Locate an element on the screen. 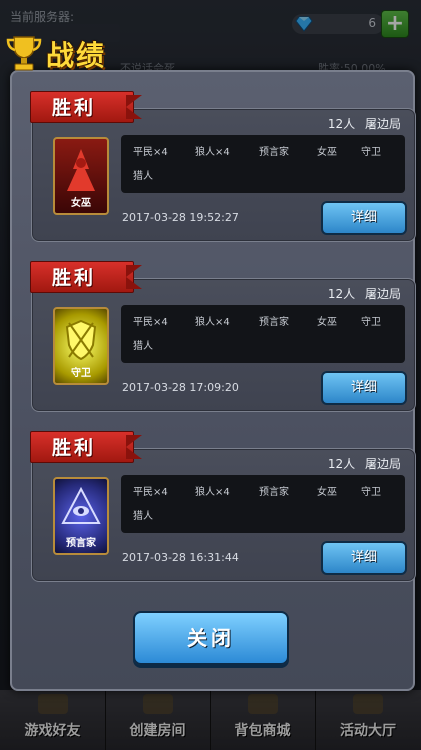  witch-icon is located at coordinates (81, 170).